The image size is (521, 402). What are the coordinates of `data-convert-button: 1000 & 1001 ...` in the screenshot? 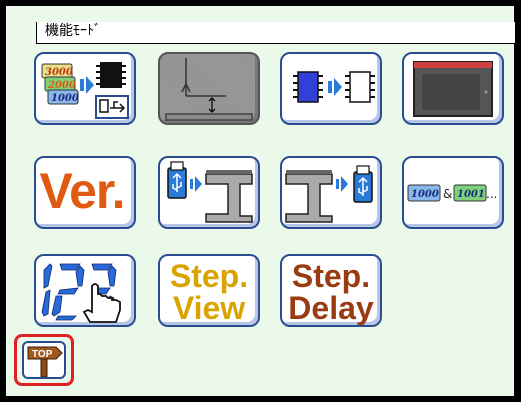 It's located at (453, 192).